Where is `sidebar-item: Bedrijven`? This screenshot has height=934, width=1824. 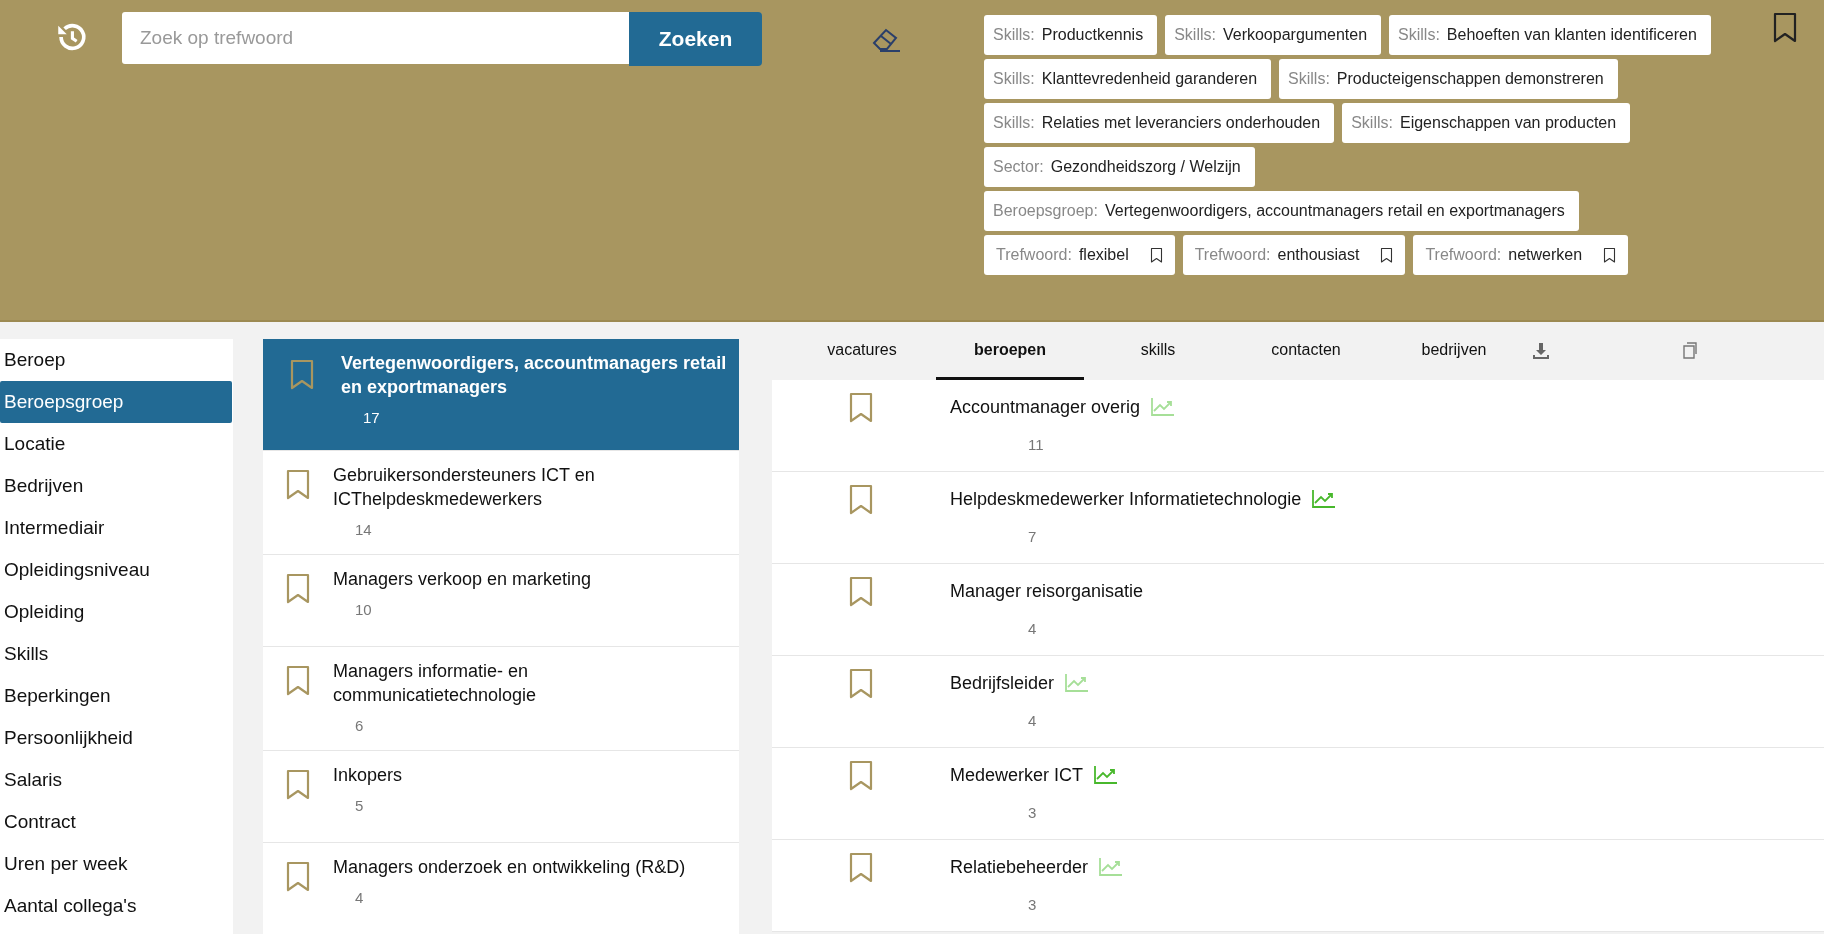
sidebar-item: Bedrijven is located at coordinates (116, 486).